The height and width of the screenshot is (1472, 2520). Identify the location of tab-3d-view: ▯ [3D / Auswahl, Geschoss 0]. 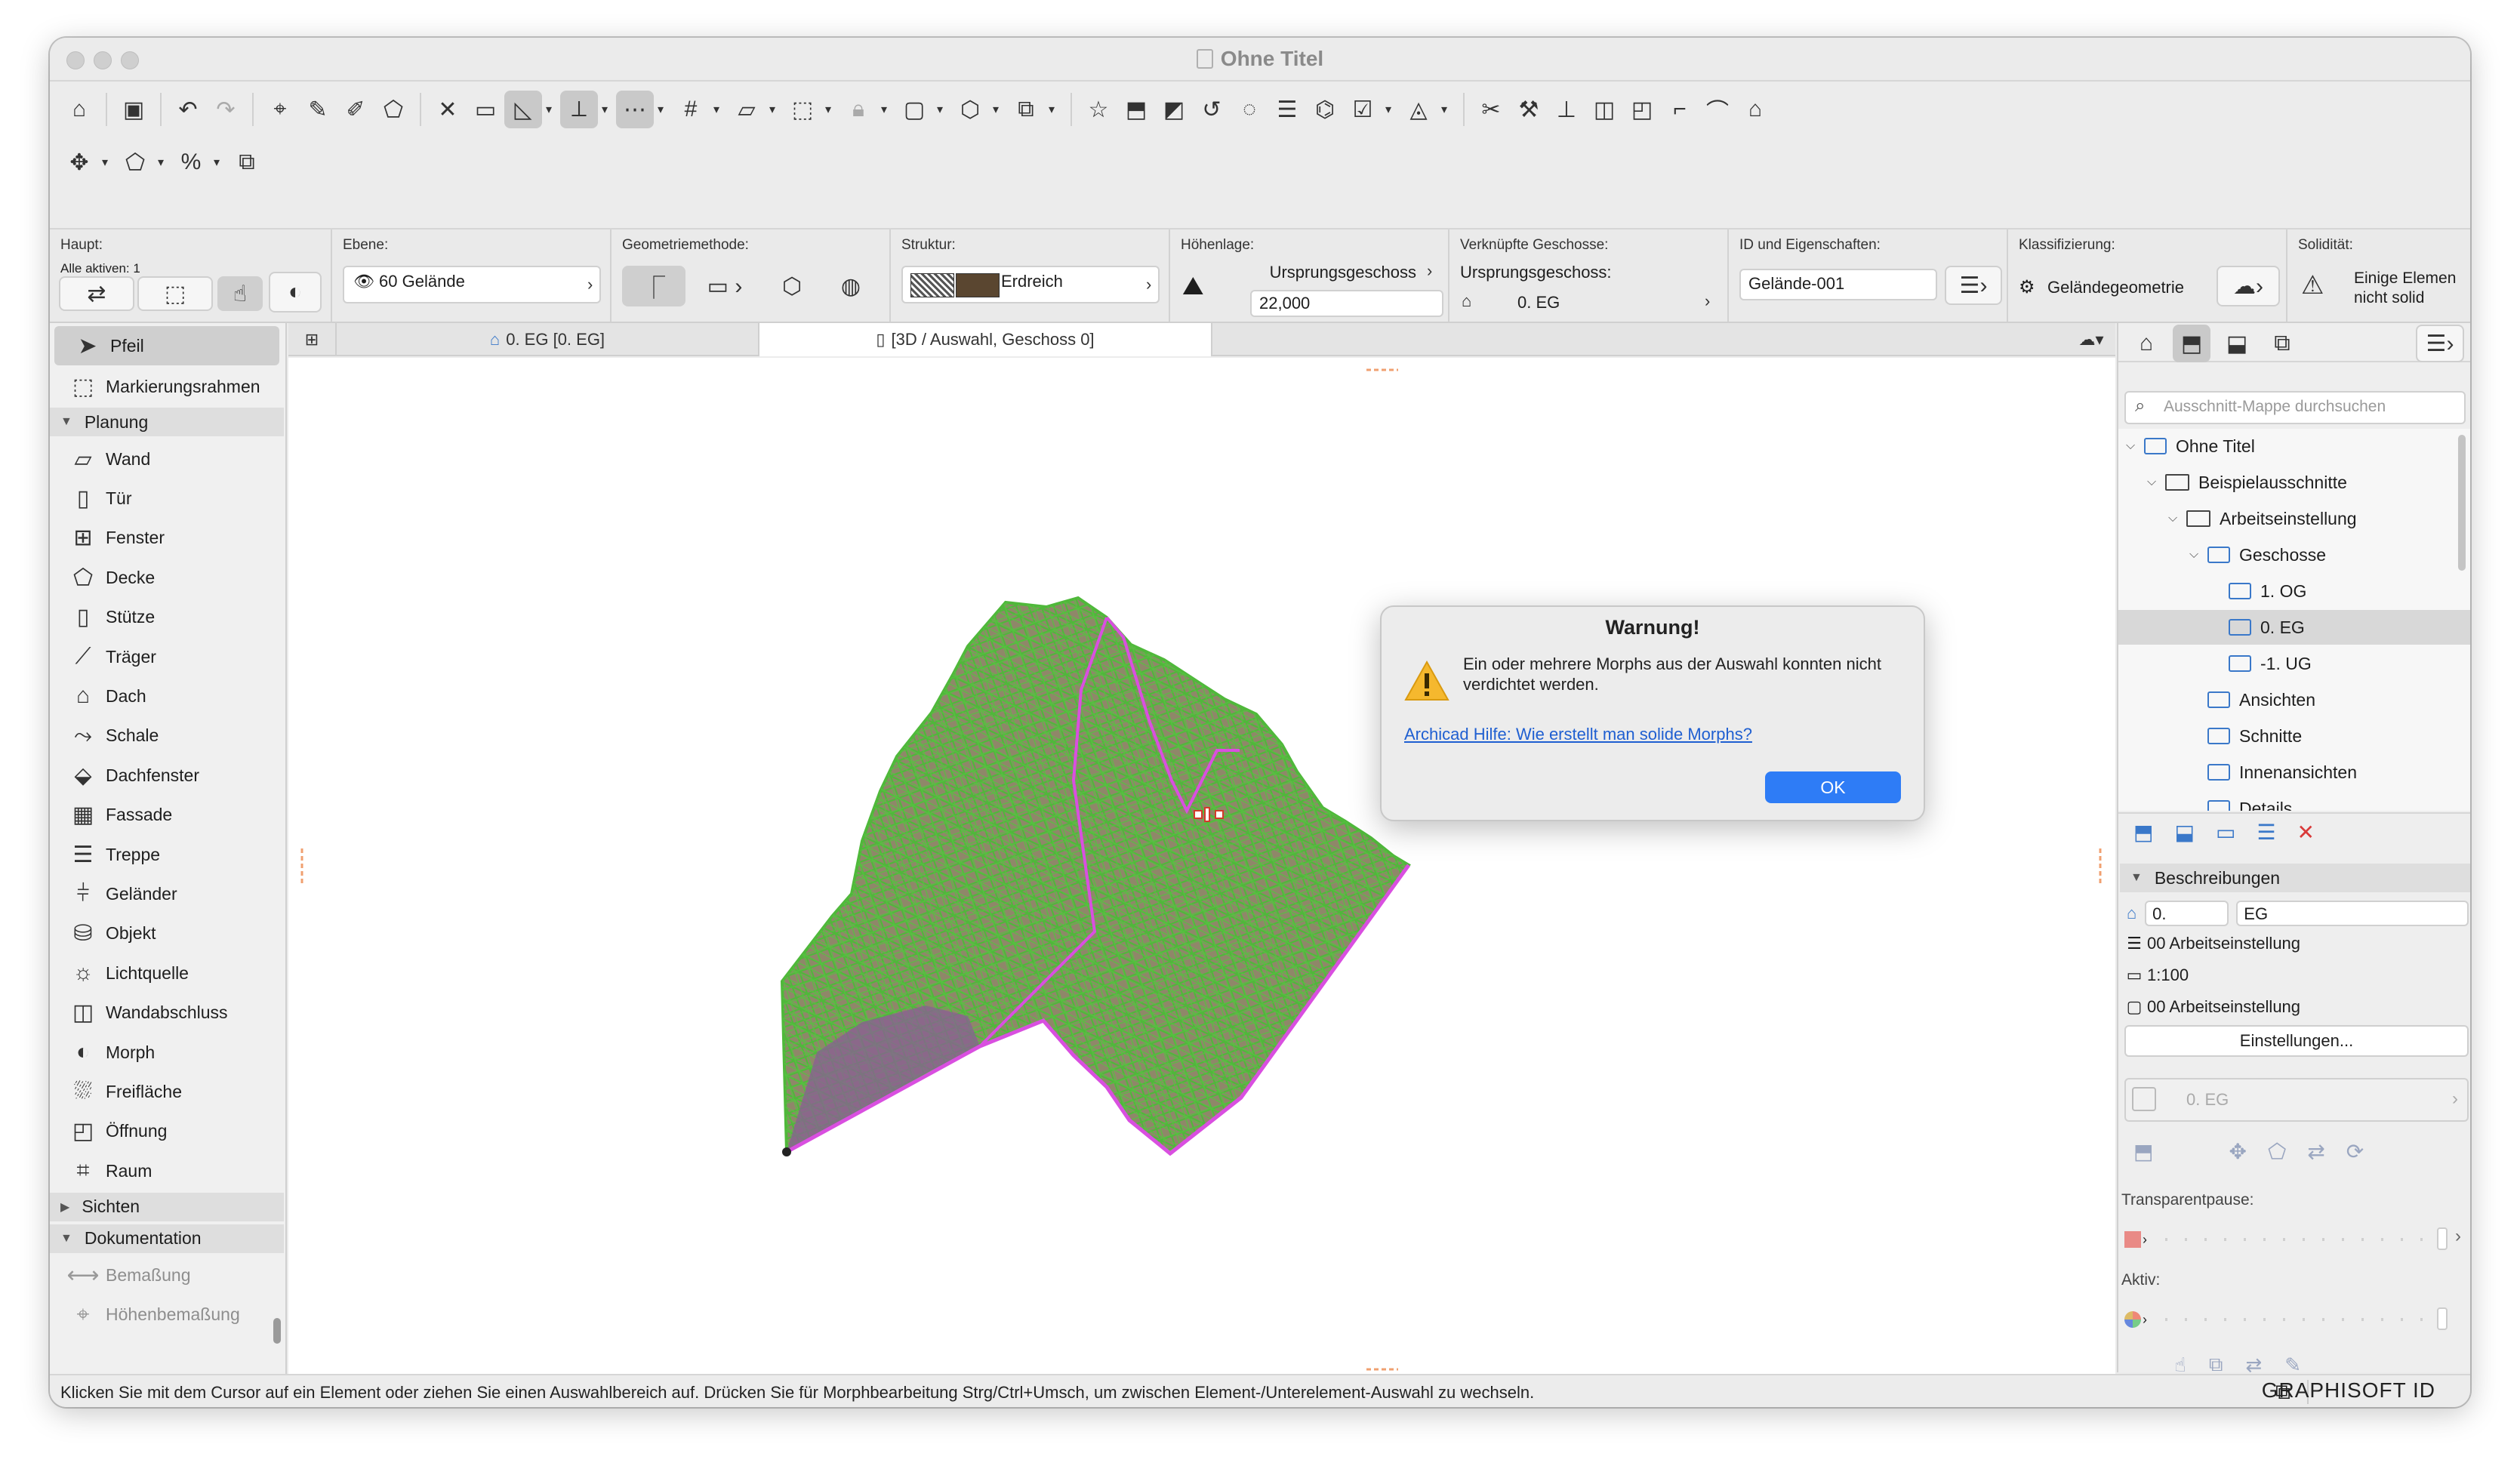
(985, 339).